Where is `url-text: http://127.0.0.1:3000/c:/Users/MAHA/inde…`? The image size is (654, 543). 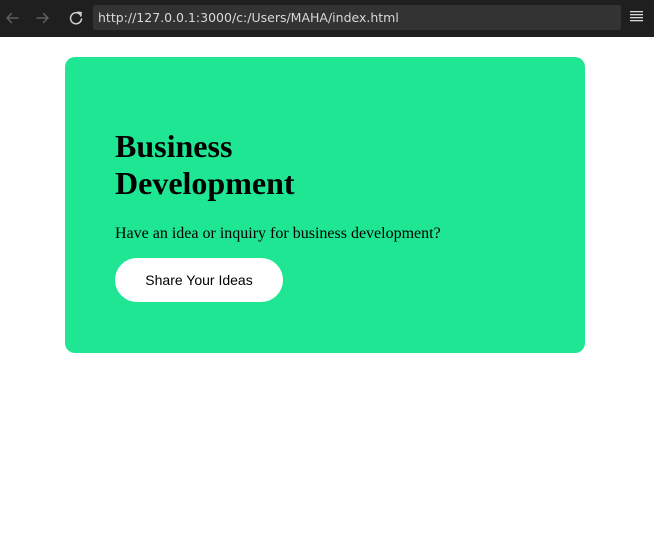 url-text: http://127.0.0.1:3000/c:/Users/MAHA/inde… is located at coordinates (248, 17).